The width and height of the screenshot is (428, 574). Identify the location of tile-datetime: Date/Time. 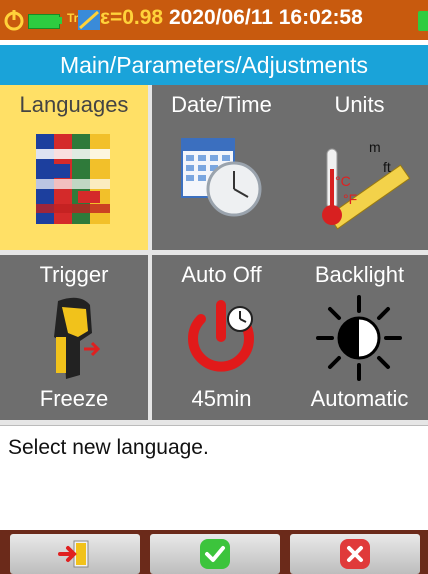
(221, 167).